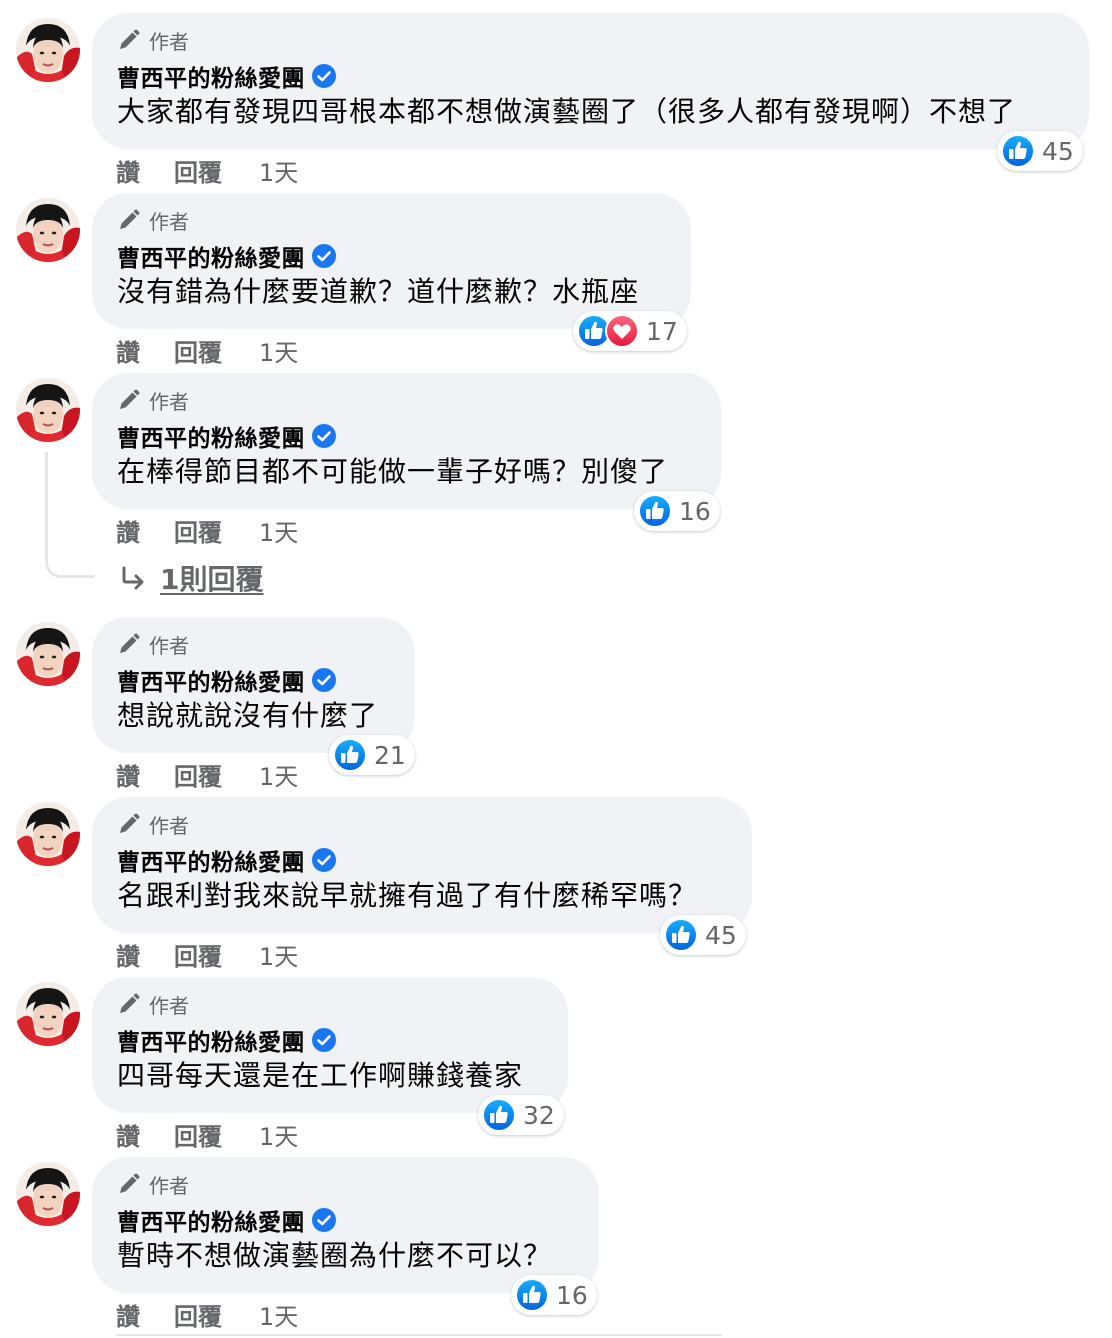  I want to click on comment-bubble: 作者 曹西平的粉絲愛團 在棒得節目都不可能做一輩子好嗎？別傻了, so click(406, 441).